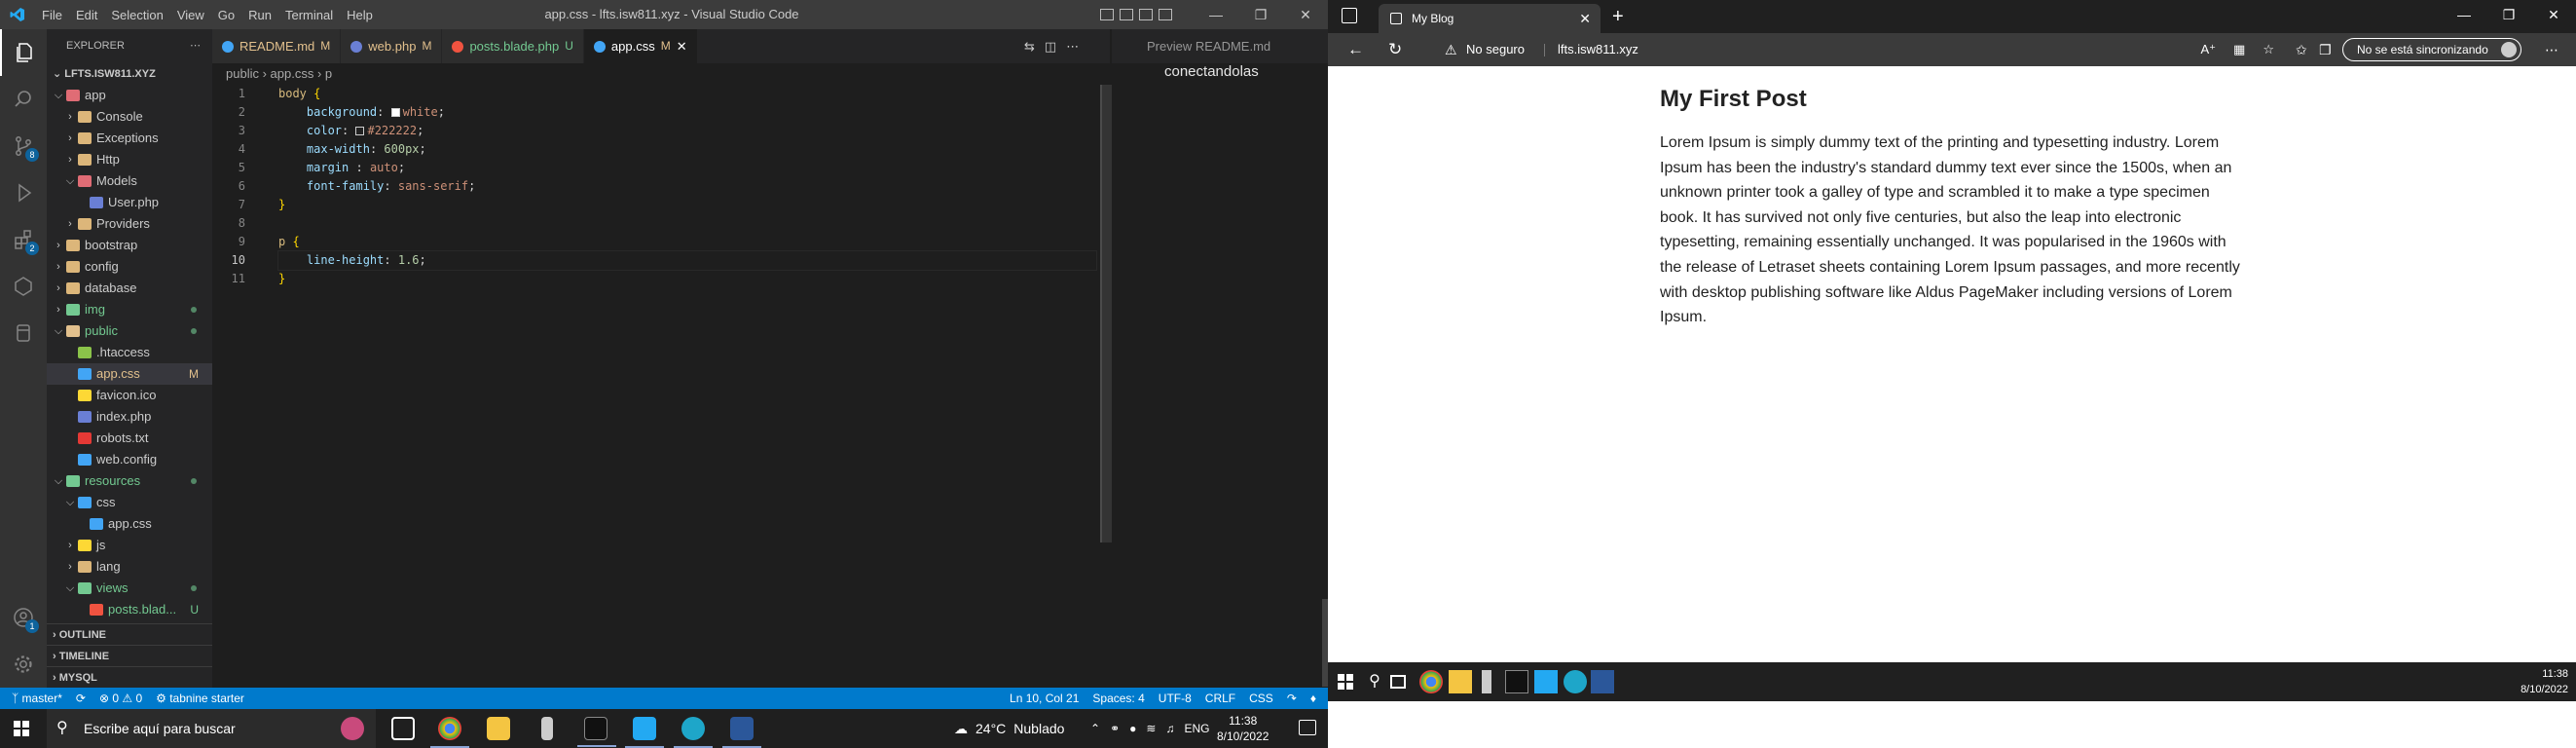 The image size is (2576, 748). Describe the element at coordinates (129, 460) in the screenshot. I see `tree-file-web-config: web.config` at that location.